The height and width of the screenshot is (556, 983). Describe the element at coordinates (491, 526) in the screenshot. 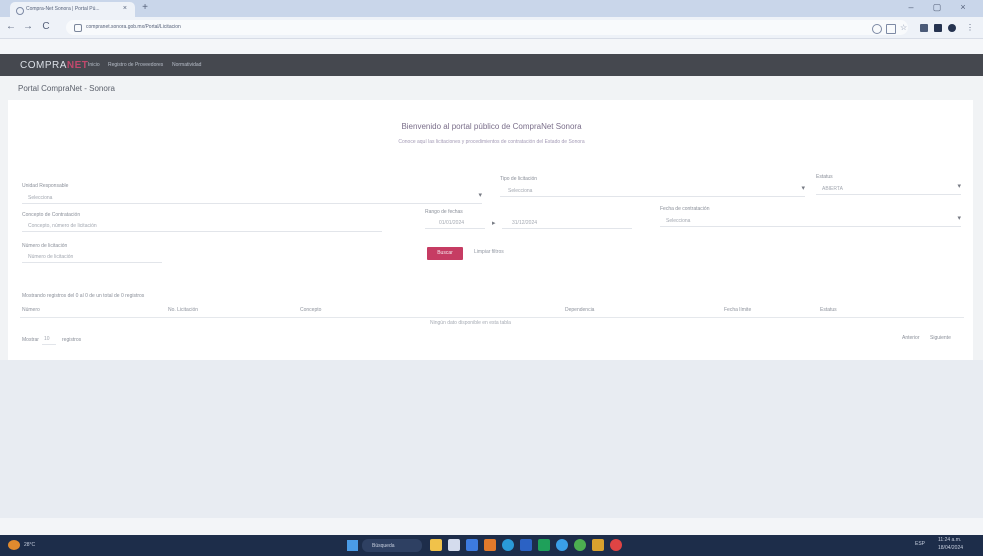

I see `page-bottom-area` at that location.